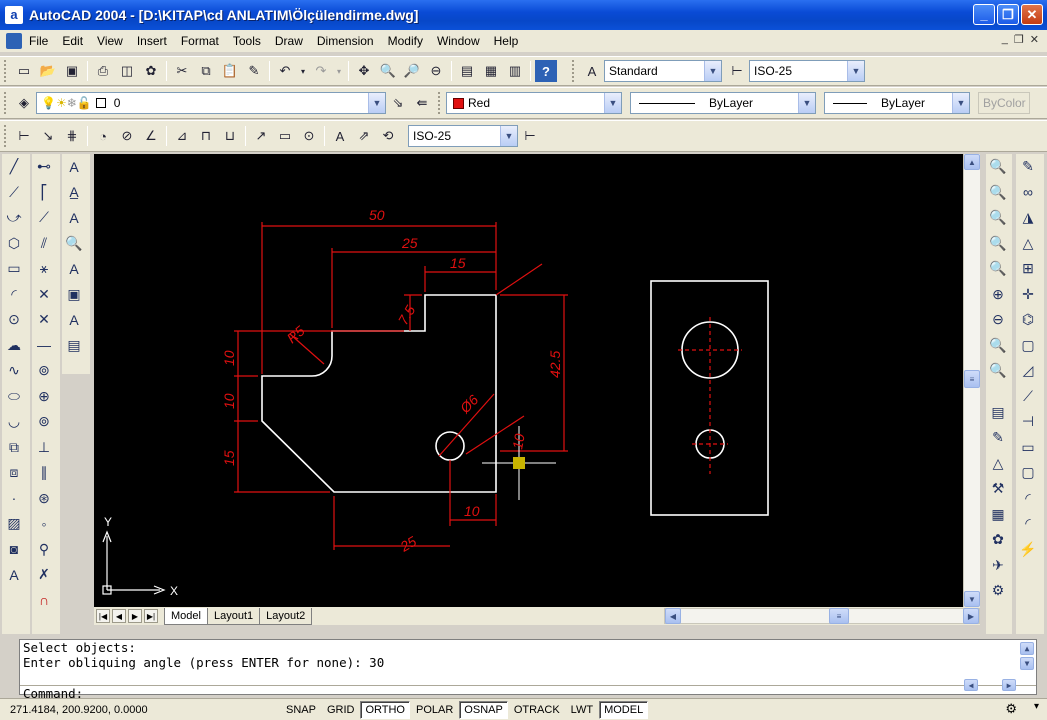 The height and width of the screenshot is (720, 1047). I want to click on design-center-icon: ▦, so click(491, 71).